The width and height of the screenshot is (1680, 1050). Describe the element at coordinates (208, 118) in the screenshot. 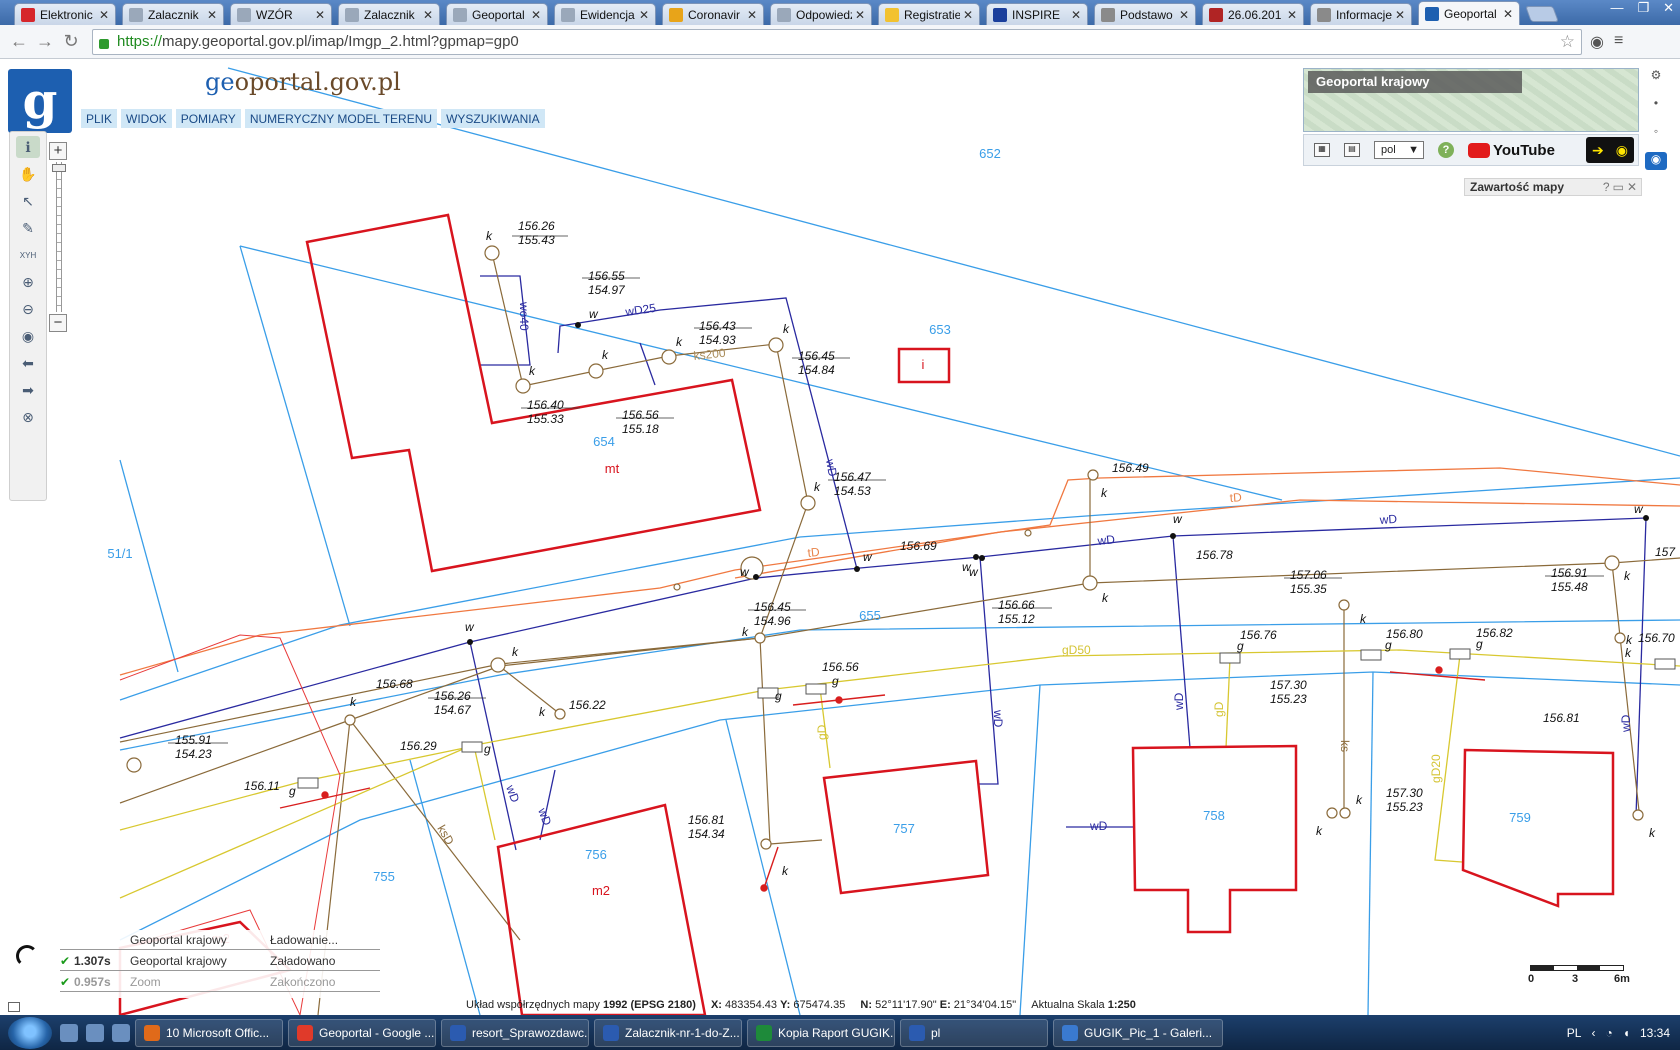

I see `menu-pomiary: POMIARY` at that location.